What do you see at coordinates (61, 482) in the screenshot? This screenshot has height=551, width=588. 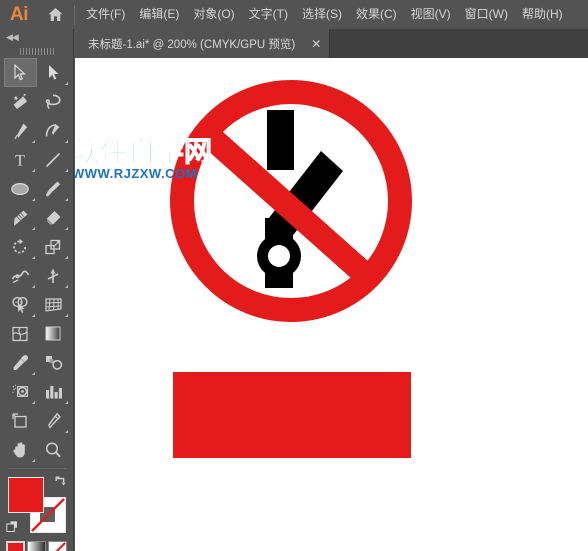 I see `swap-fill-stroke-icon` at bounding box center [61, 482].